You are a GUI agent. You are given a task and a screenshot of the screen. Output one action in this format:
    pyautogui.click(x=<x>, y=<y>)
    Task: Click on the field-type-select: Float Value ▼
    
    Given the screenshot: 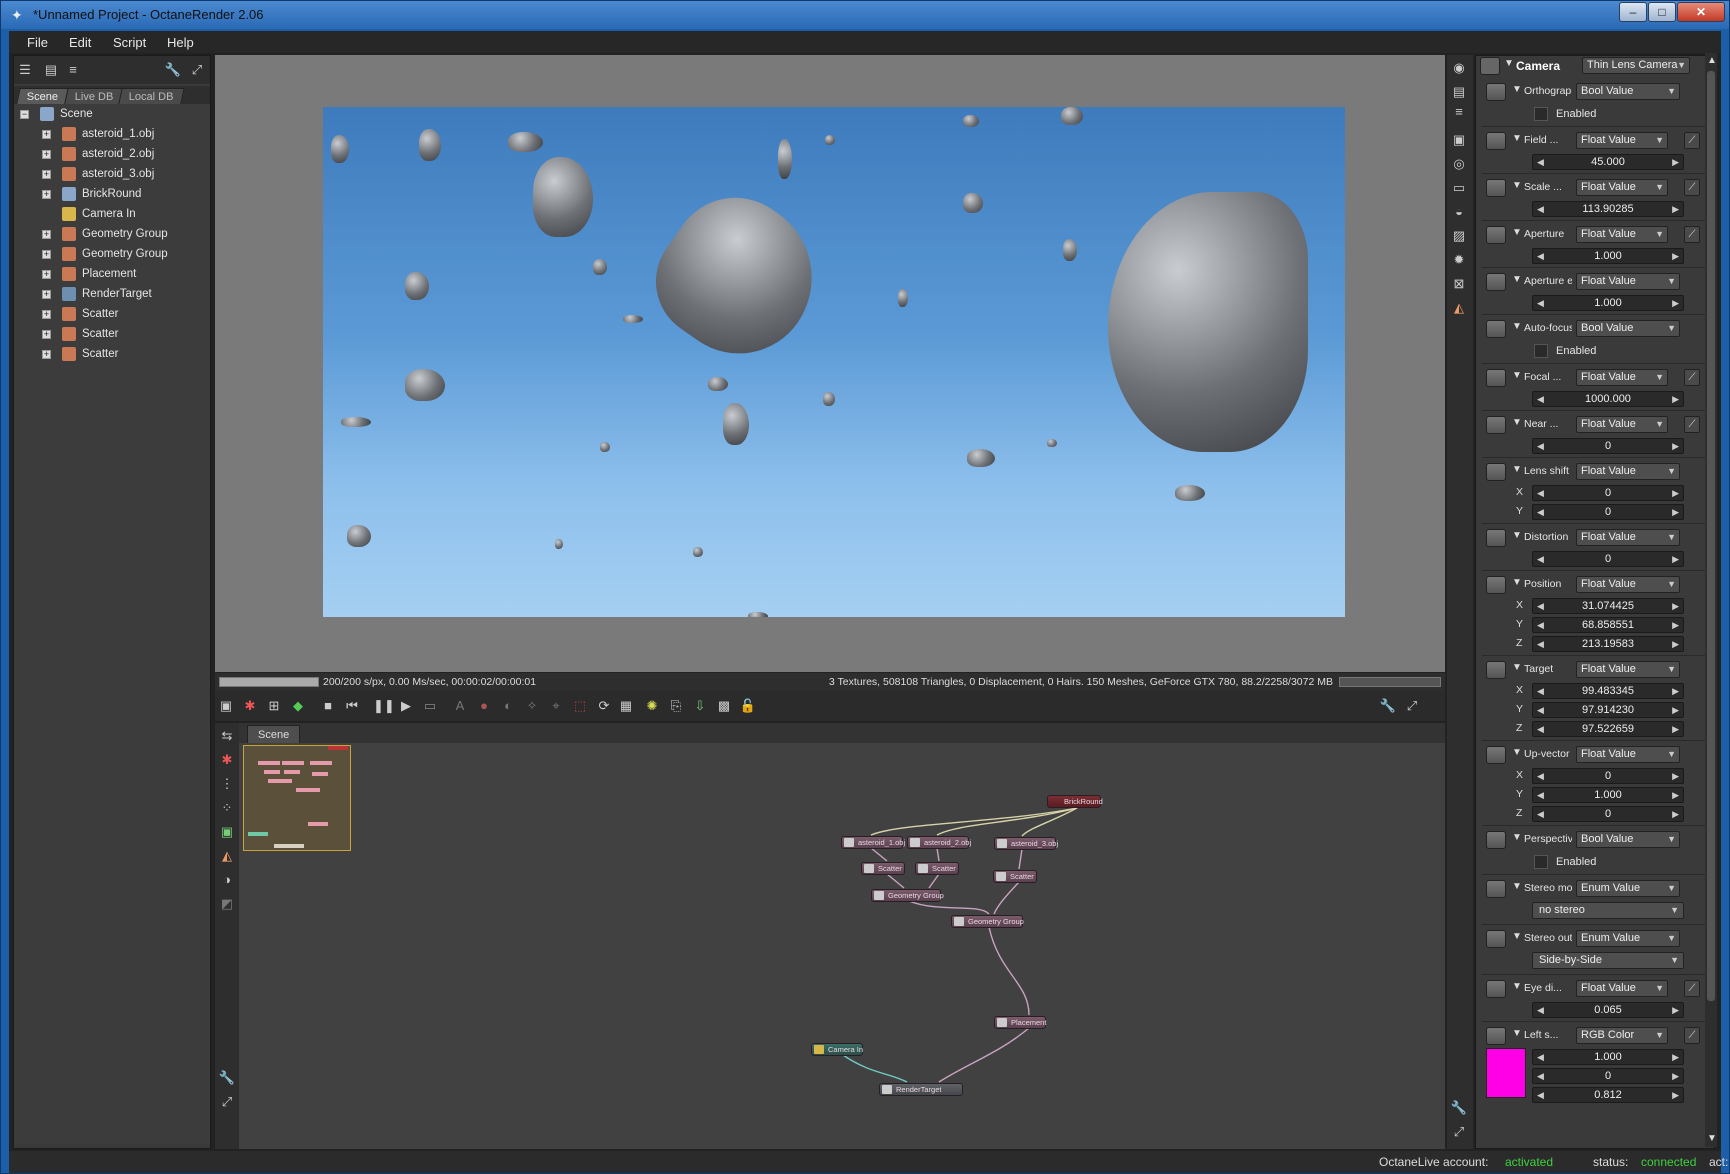 What is the action you would take?
    pyautogui.click(x=1622, y=140)
    